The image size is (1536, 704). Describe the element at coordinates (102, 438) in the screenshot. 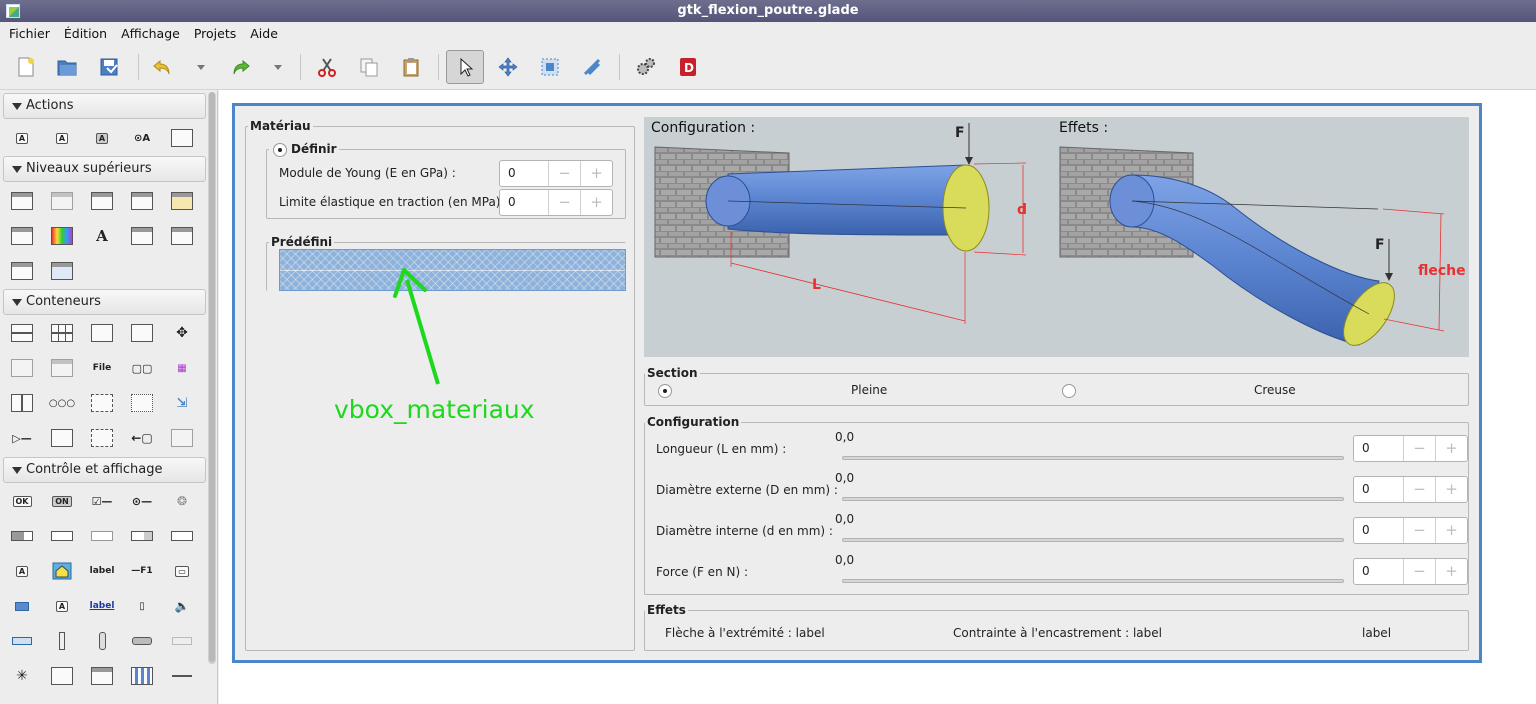

I see `aspect-frame-icon` at that location.